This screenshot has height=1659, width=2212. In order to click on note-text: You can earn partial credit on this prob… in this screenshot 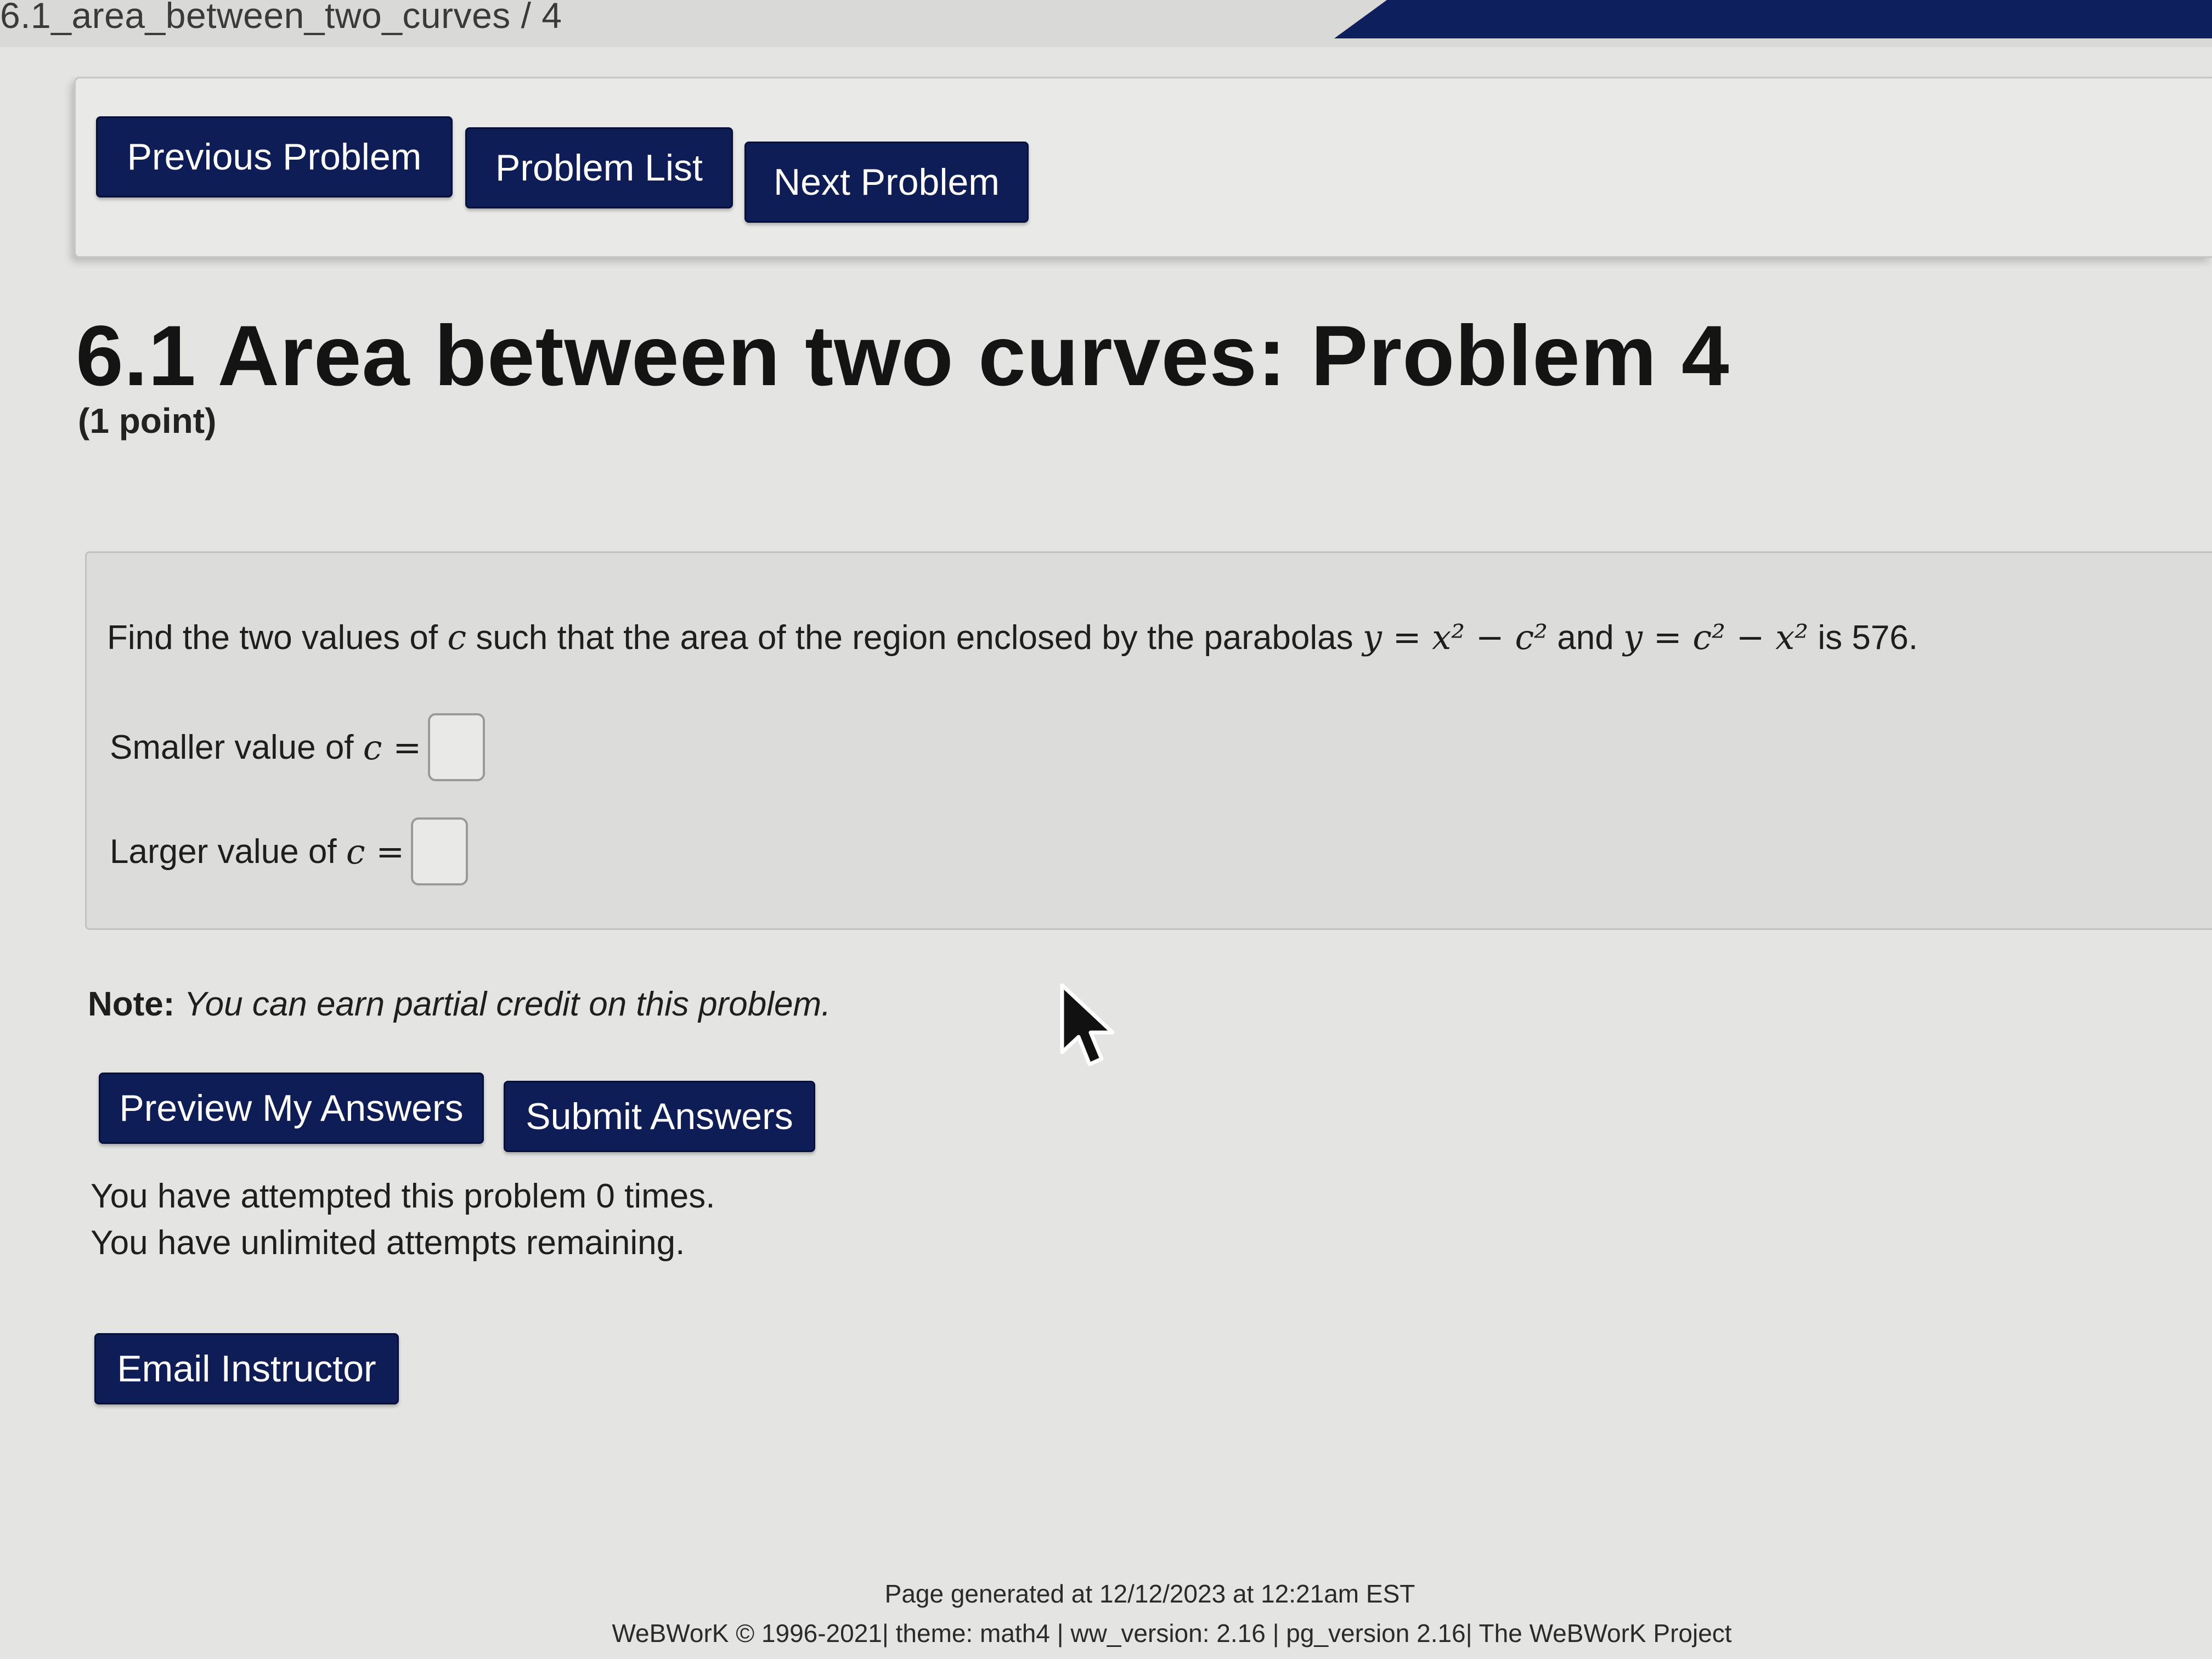, I will do `click(508, 1004)`.